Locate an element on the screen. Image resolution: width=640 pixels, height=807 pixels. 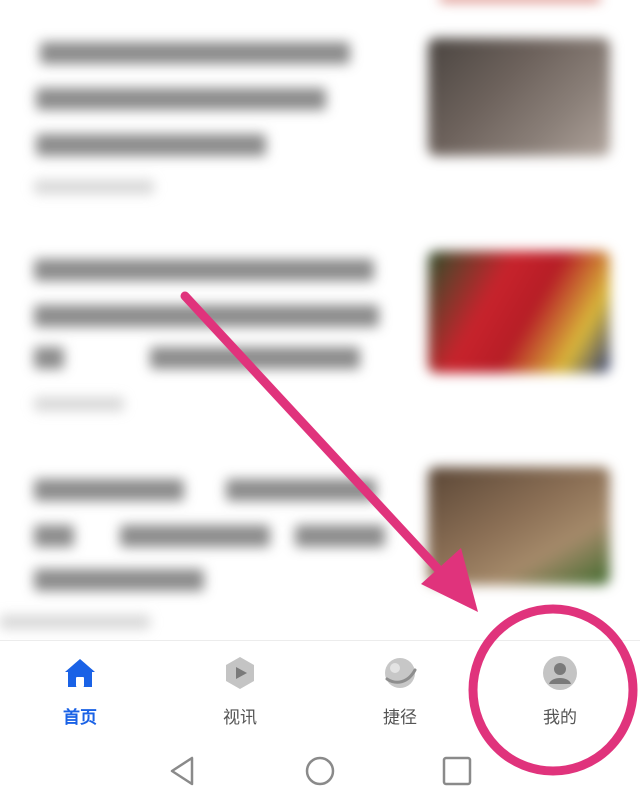
back-triangle-icon is located at coordinates (183, 771).